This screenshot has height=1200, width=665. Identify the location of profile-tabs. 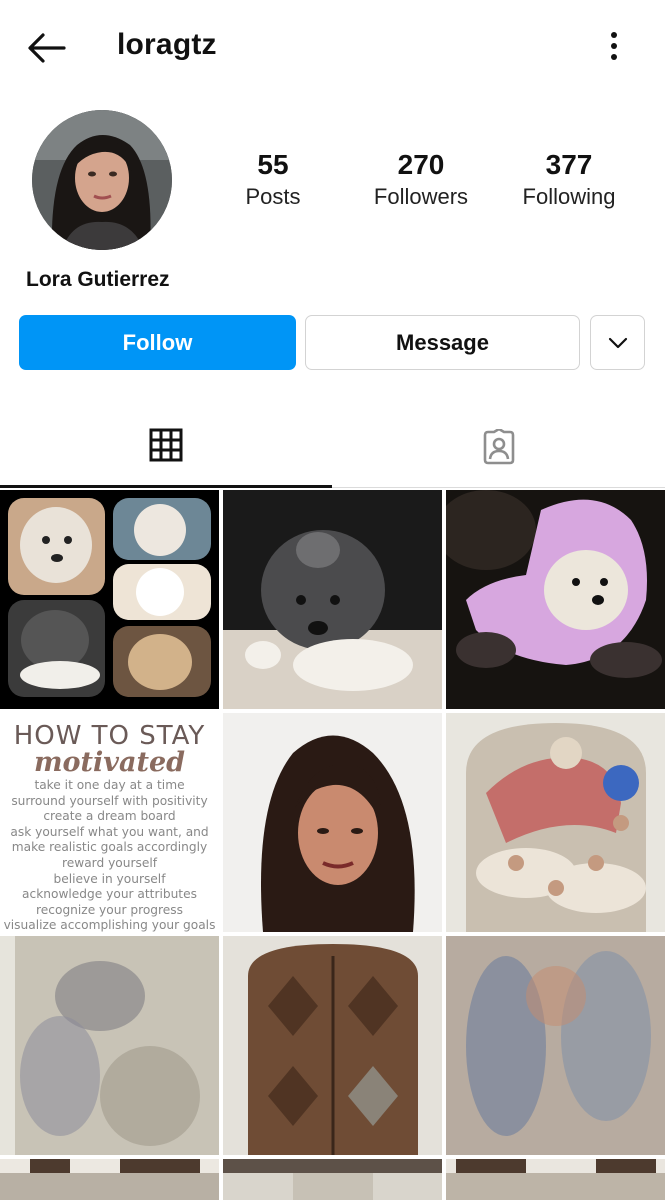
(332, 446).